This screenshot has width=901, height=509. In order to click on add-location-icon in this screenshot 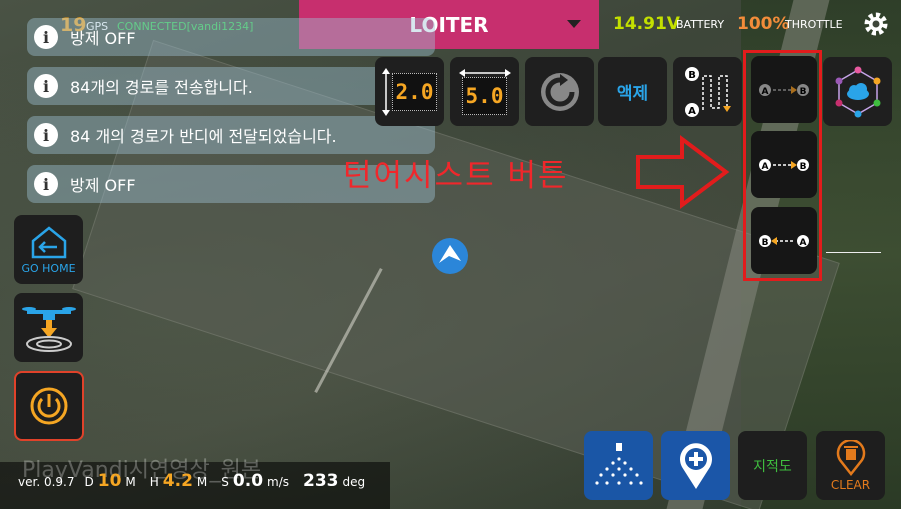, I will do `click(695, 465)`.